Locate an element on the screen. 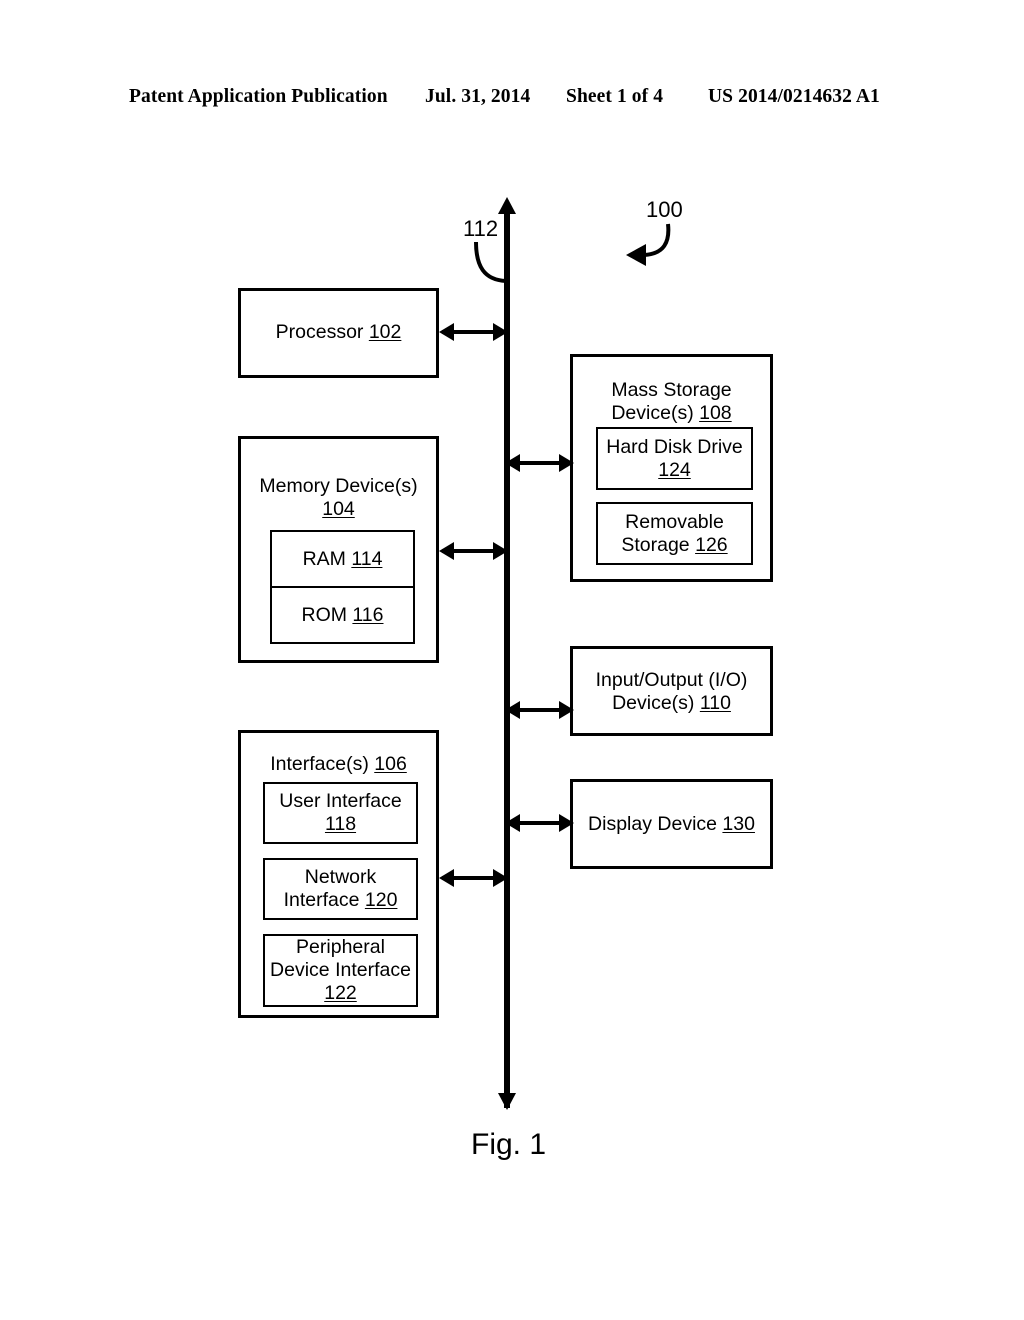  interfaces-label: Interface(s) is located at coordinates (319, 764).